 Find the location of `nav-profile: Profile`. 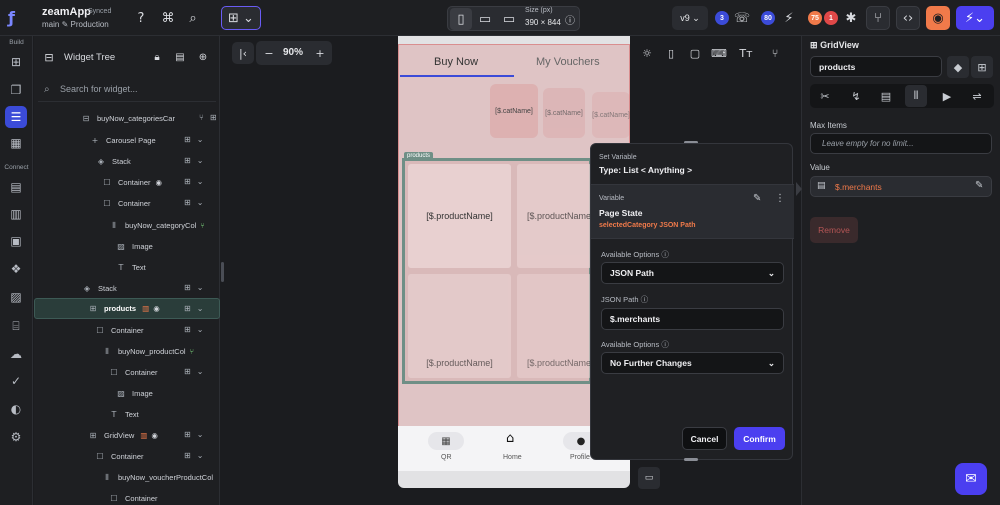

nav-profile: Profile is located at coordinates (580, 457).